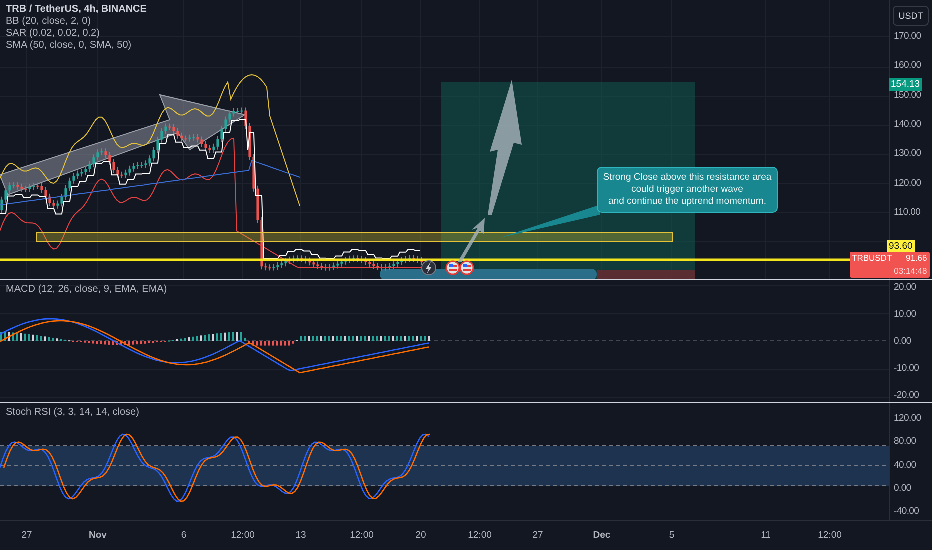 The height and width of the screenshot is (550, 932). I want to click on axis-label: 40.00, so click(905, 466).